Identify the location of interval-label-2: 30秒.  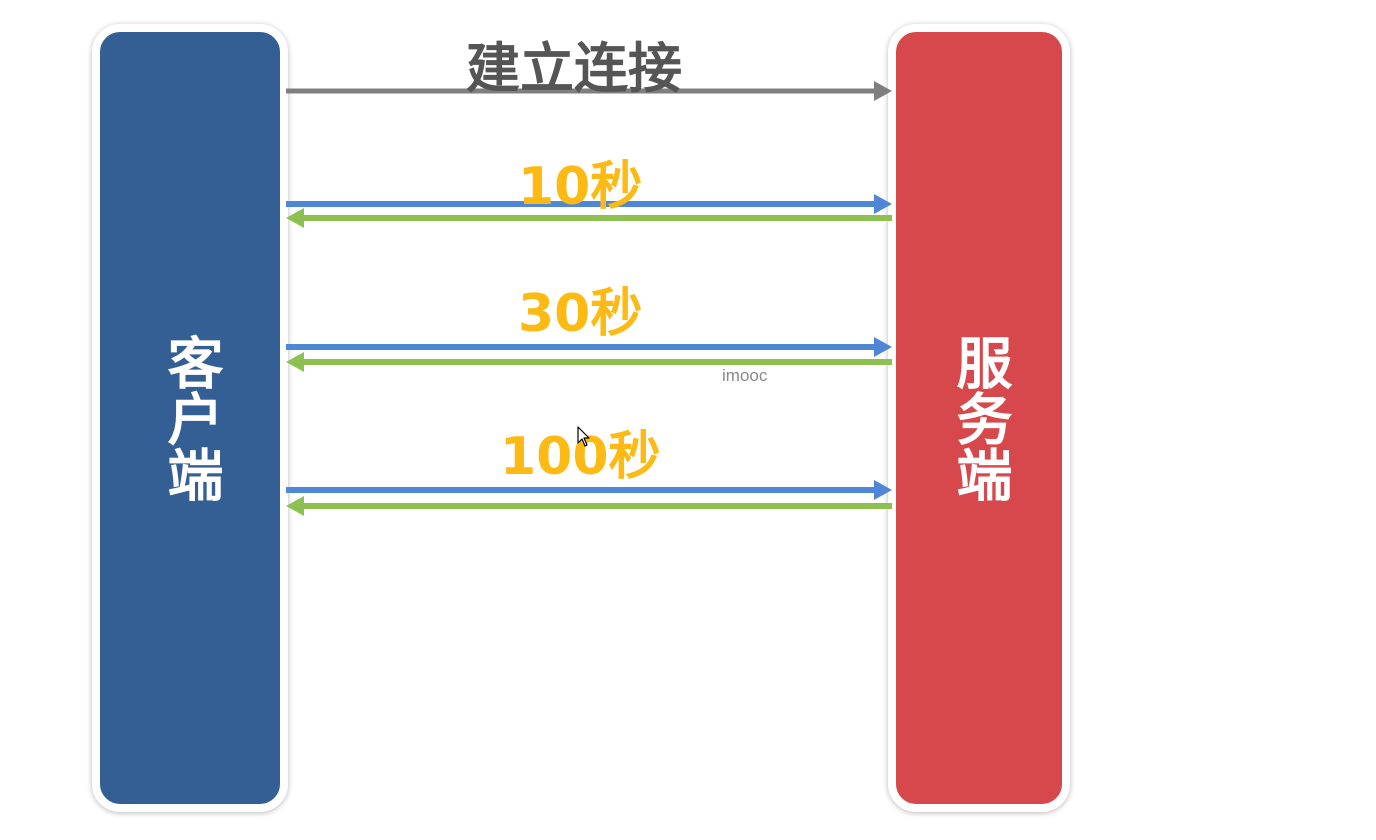
(580, 314).